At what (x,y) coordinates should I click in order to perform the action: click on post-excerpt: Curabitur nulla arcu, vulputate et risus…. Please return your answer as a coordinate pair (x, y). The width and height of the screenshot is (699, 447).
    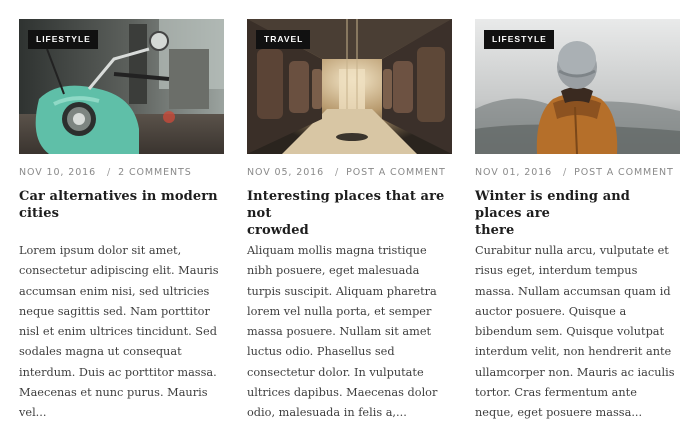
    Looking at the image, I should click on (577, 332).